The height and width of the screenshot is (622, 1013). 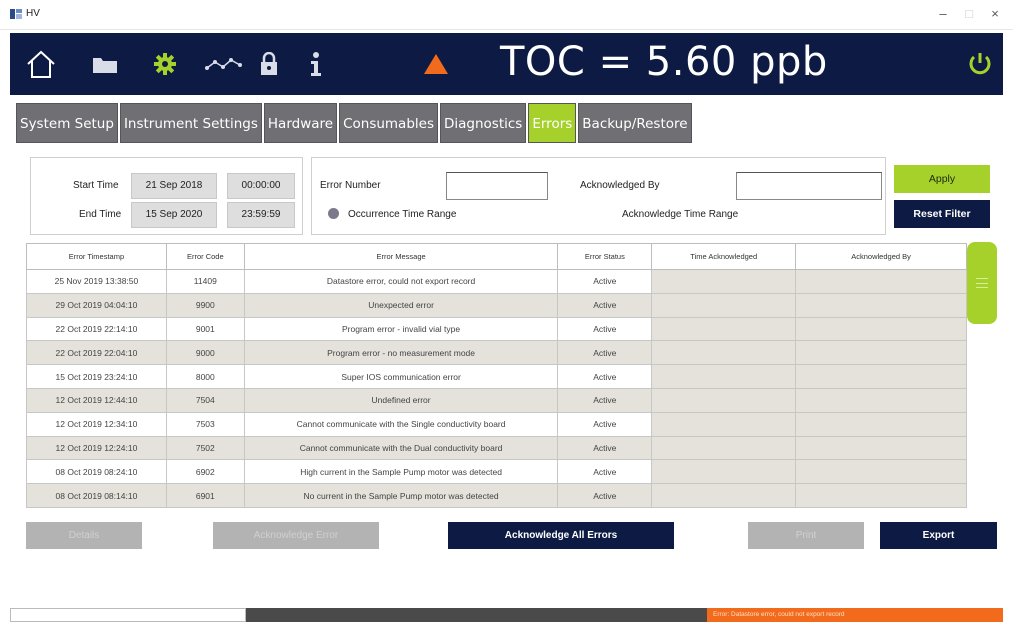 I want to click on cell-code: 6902, so click(x=205, y=472).